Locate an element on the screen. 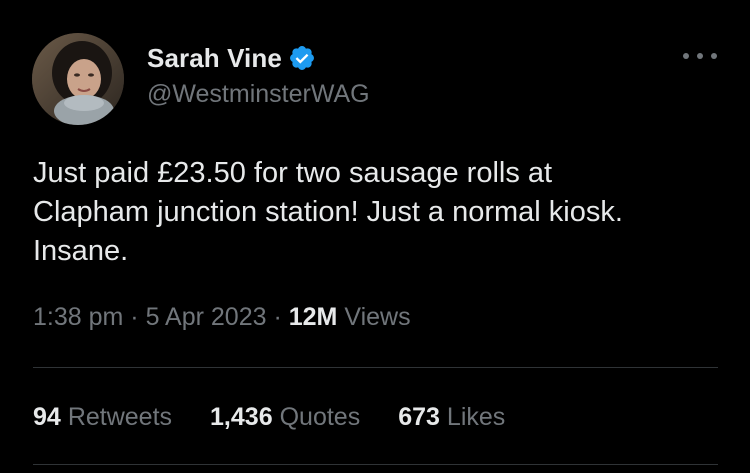 The width and height of the screenshot is (750, 473). views-link: 12M Views is located at coordinates (350, 317).